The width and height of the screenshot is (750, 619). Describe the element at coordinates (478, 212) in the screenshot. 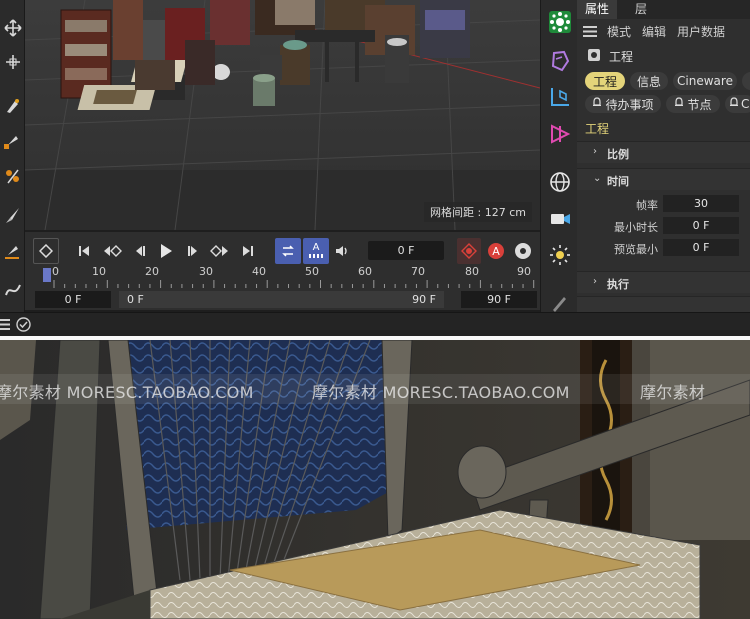

I see `grid-spacing-label: 网格间距 : 127 cm` at that location.